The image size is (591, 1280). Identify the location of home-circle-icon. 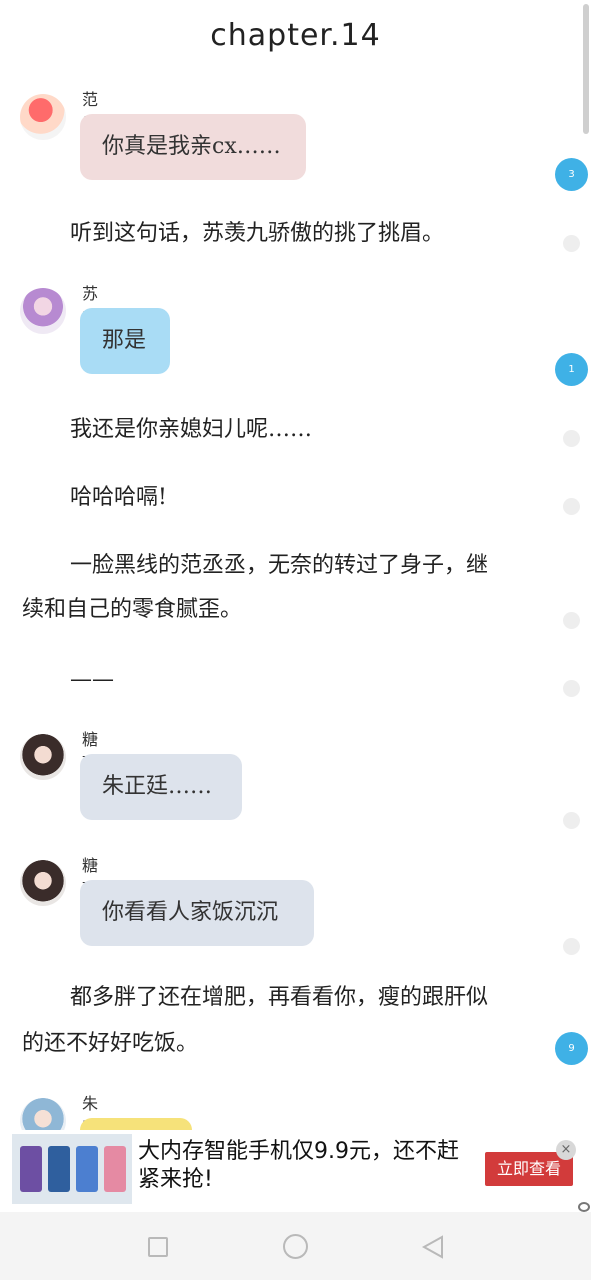
(295, 1246).